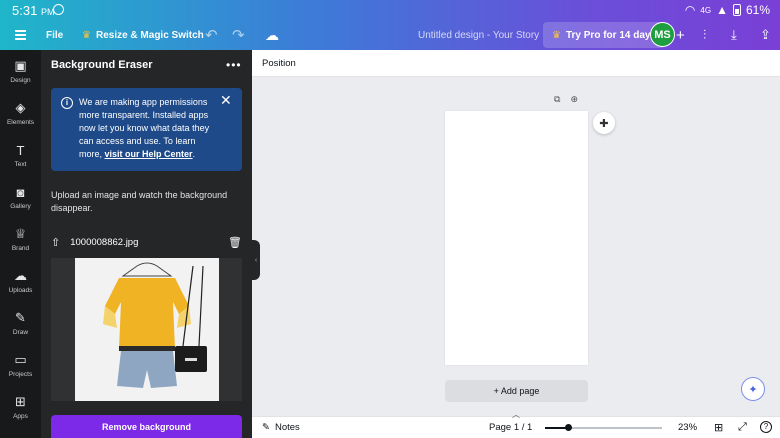 This screenshot has height=438, width=780. Describe the element at coordinates (256, 260) in the screenshot. I see `collapse-panel-handle: ‹` at that location.